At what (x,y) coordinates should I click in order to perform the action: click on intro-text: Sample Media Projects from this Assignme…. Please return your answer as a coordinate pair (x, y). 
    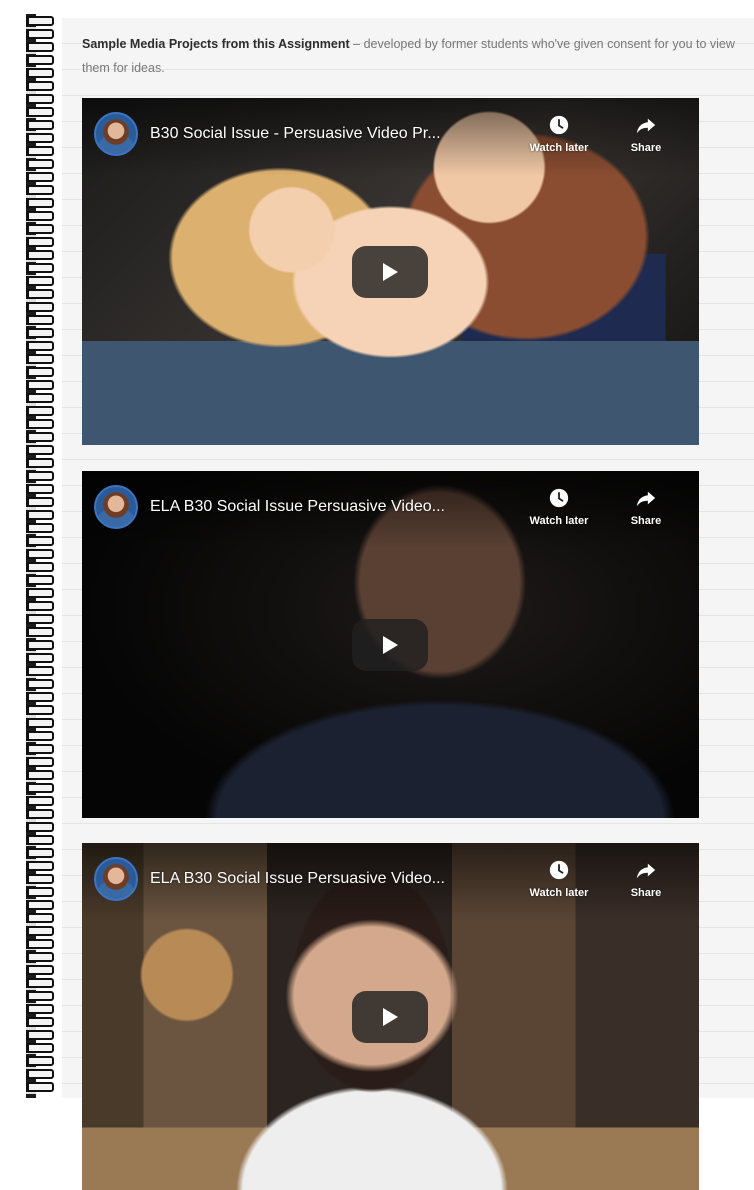
    Looking at the image, I should click on (412, 56).